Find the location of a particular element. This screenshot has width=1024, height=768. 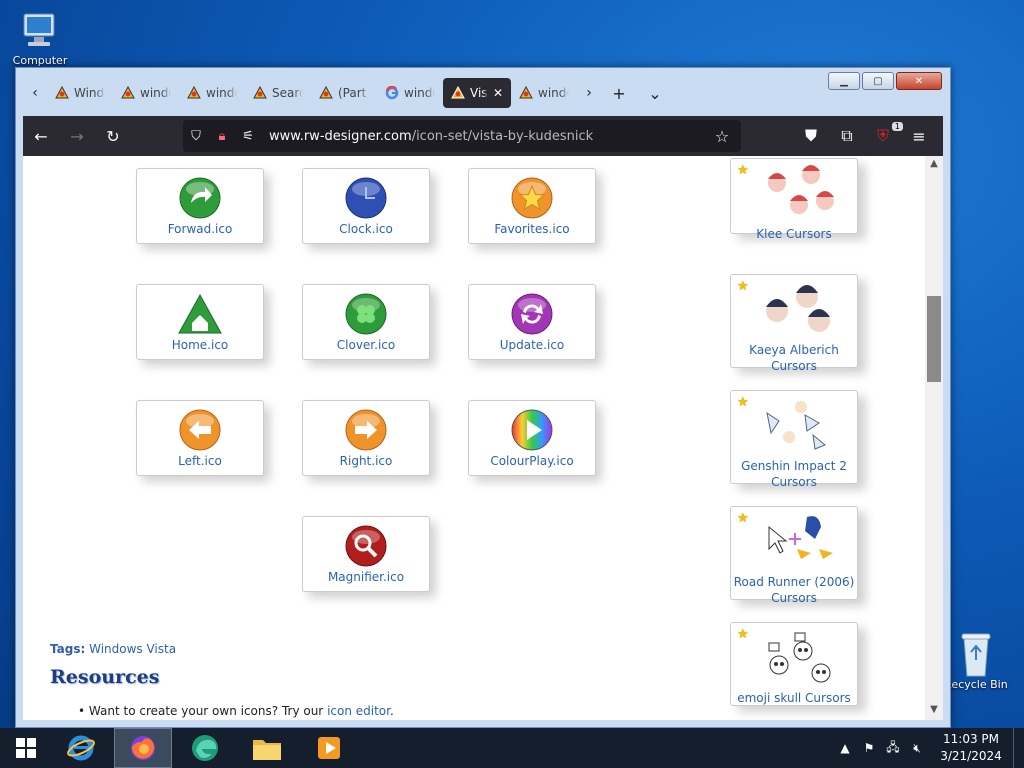

new-tab-icon: + is located at coordinates (619, 93).